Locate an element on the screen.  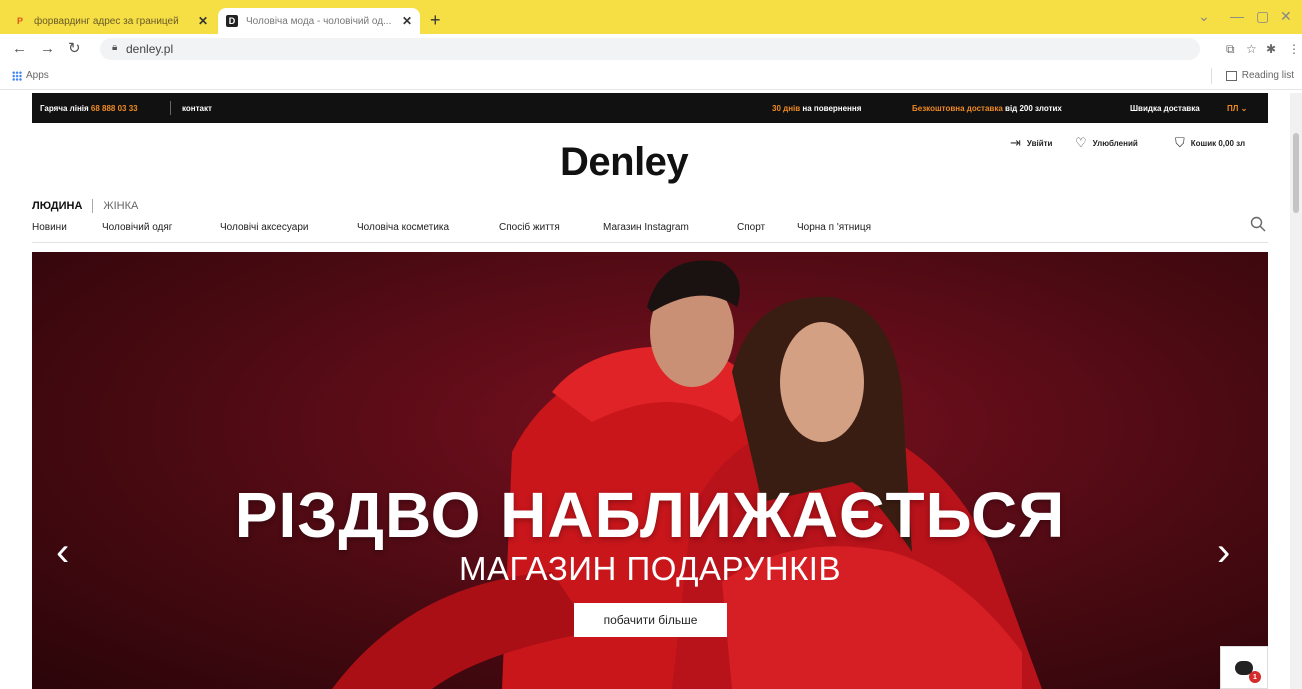
minimize-icon: — is located at coordinates (1237, 16).